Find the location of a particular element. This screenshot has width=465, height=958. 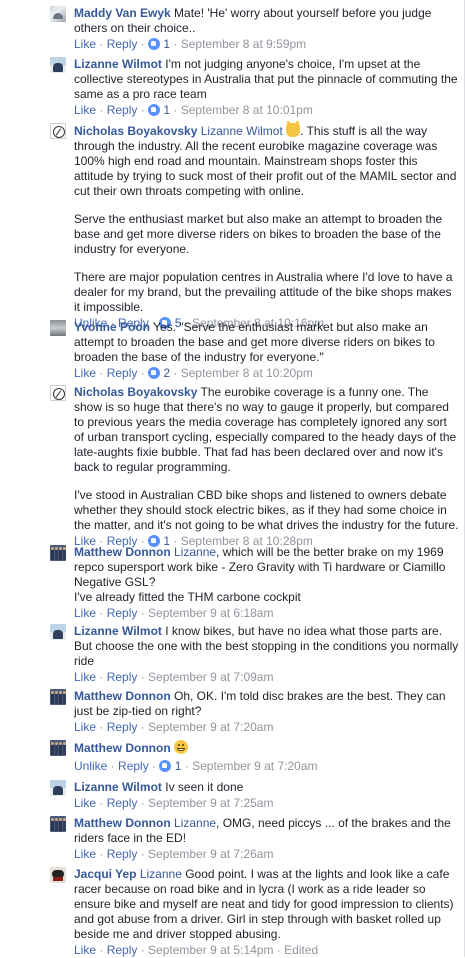

timestamp: September 9 at 7:25am is located at coordinates (210, 803).